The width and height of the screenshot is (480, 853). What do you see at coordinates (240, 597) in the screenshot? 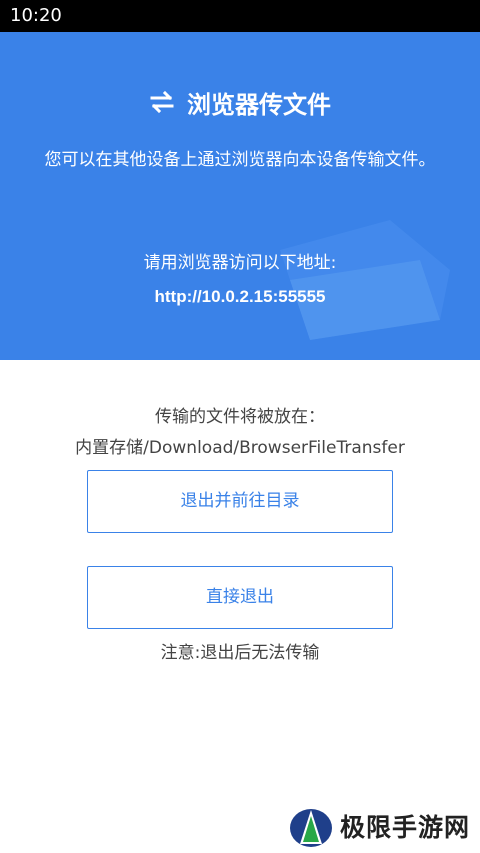
I see `exit-button: 直接退出` at bounding box center [240, 597].